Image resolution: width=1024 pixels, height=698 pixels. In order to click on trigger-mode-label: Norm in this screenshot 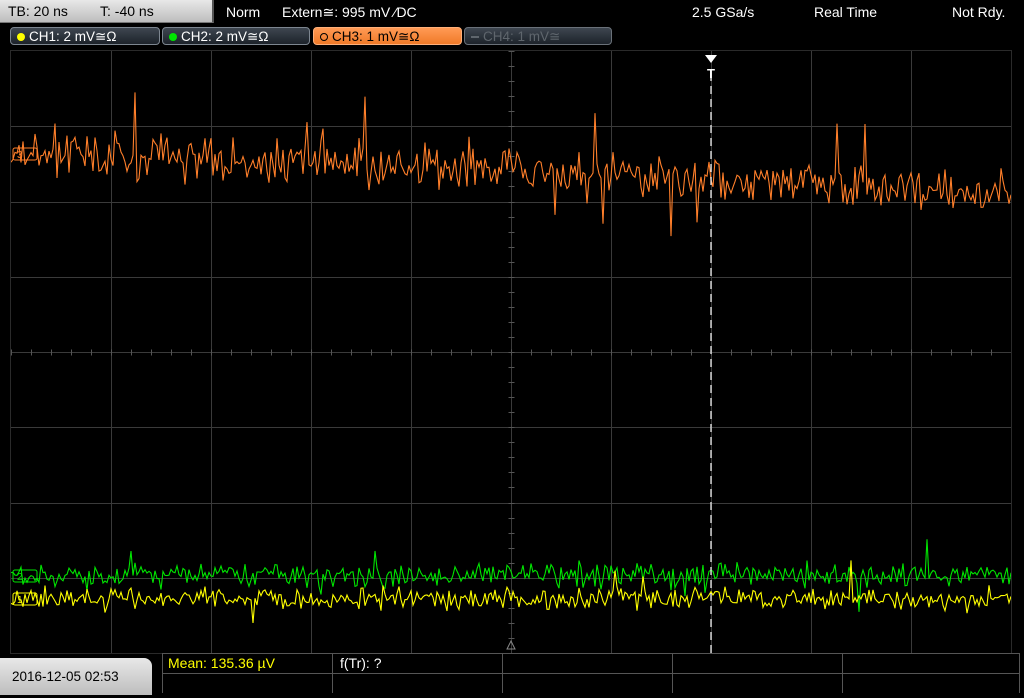, I will do `click(243, 12)`.